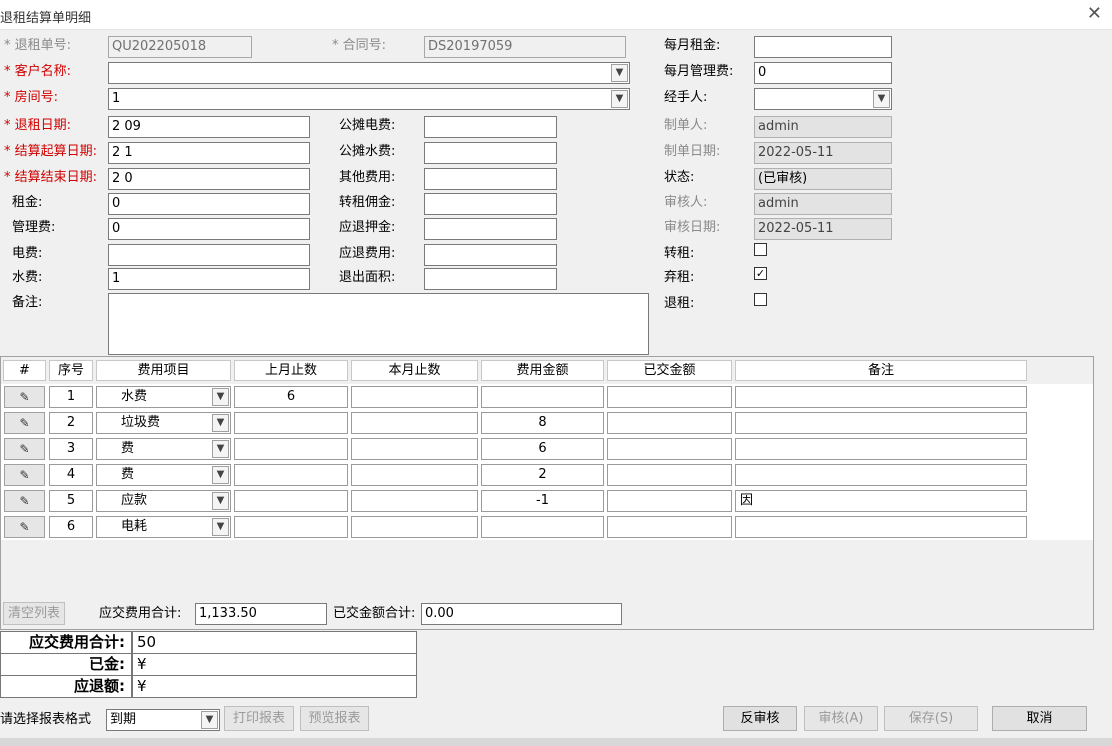 The image size is (1112, 746). Describe the element at coordinates (71, 397) in the screenshot. I see `row-seq: 1` at that location.